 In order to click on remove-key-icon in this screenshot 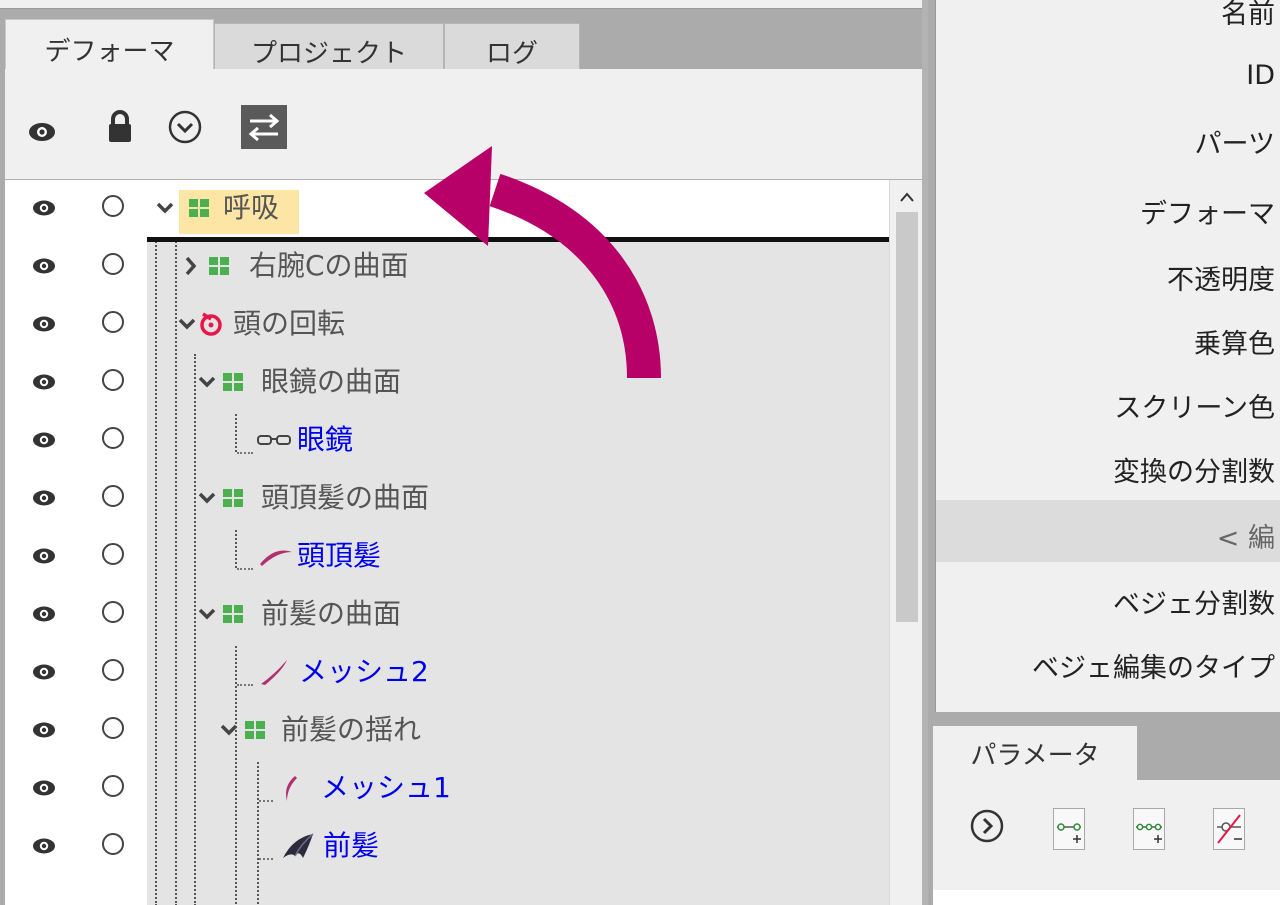, I will do `click(1229, 829)`.